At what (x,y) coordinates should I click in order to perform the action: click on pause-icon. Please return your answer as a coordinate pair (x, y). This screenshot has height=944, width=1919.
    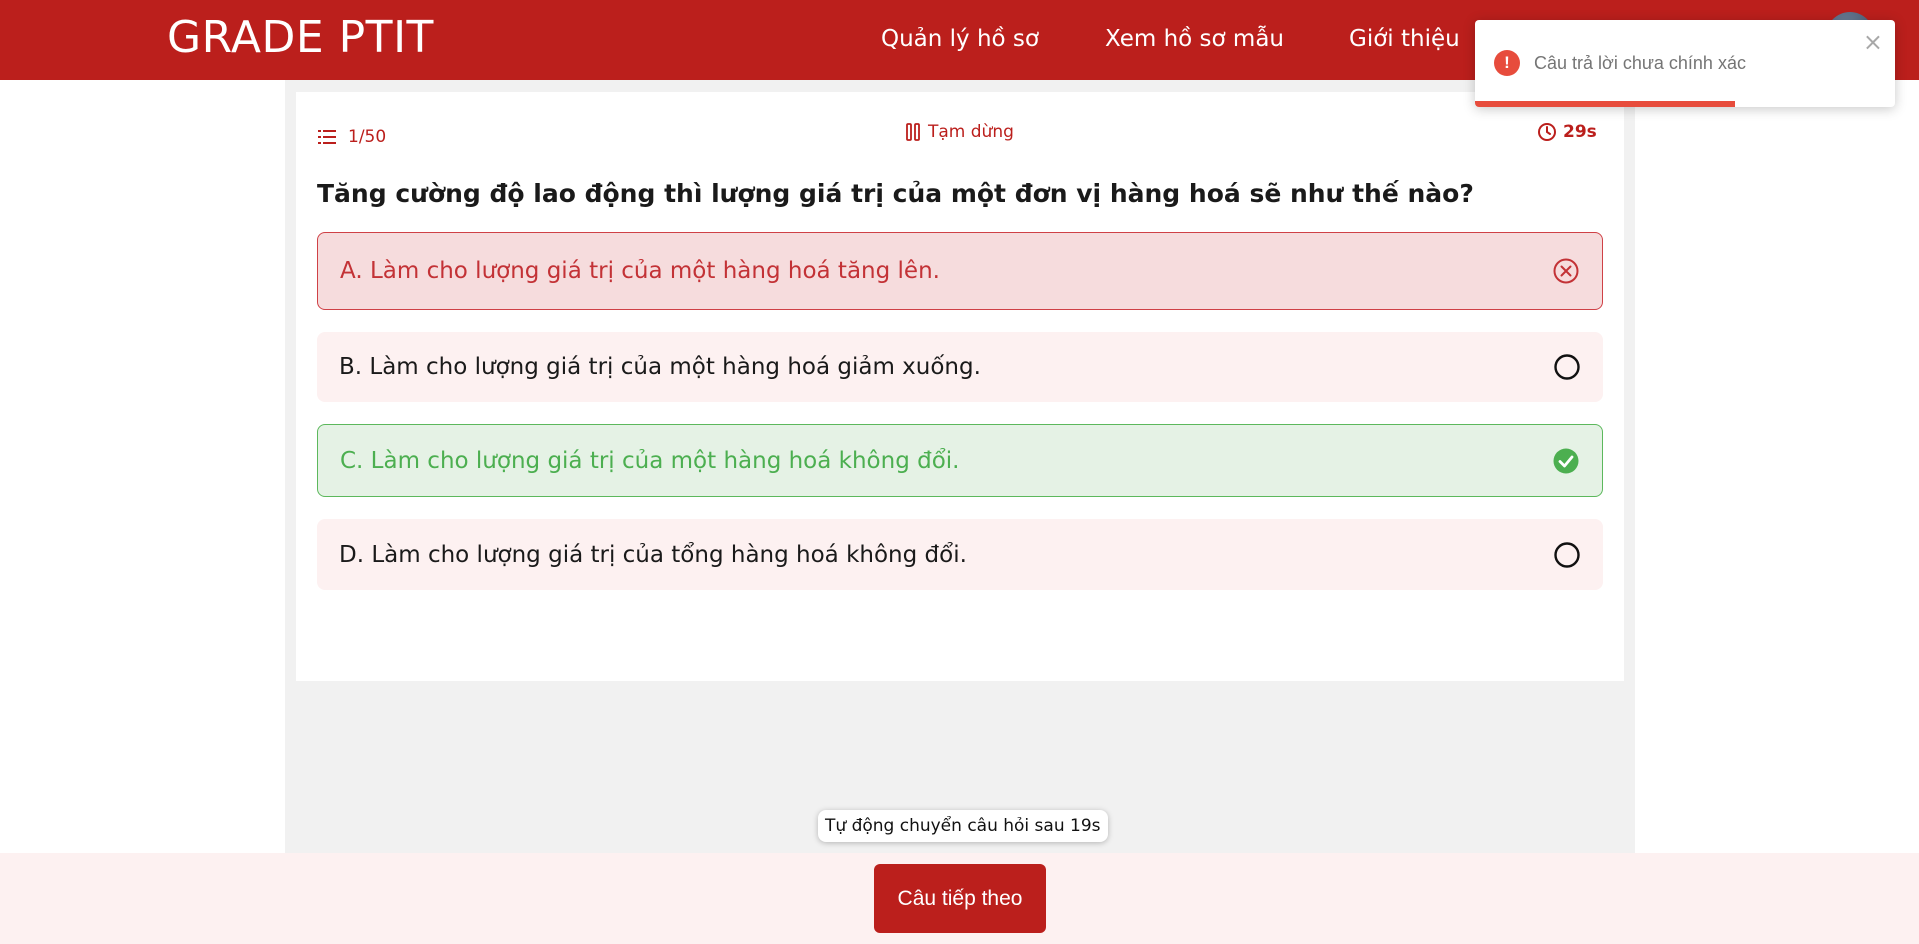
    Looking at the image, I should click on (913, 132).